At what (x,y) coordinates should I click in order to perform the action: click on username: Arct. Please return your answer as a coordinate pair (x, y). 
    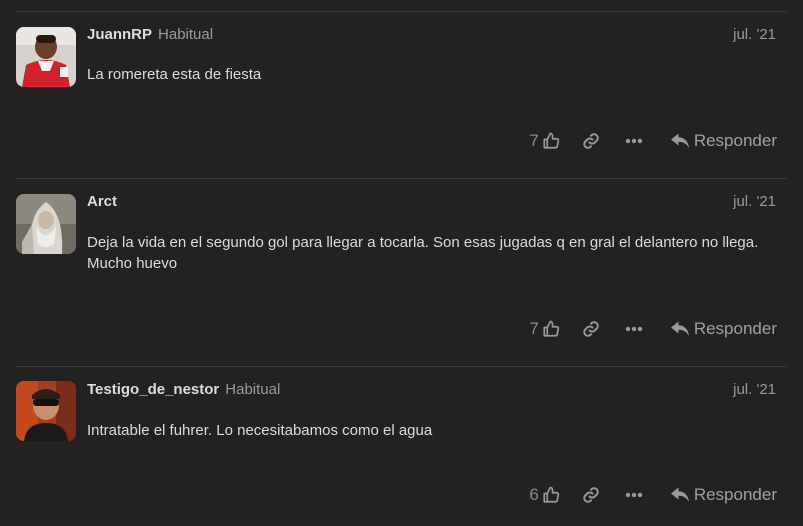
    Looking at the image, I should click on (105, 201).